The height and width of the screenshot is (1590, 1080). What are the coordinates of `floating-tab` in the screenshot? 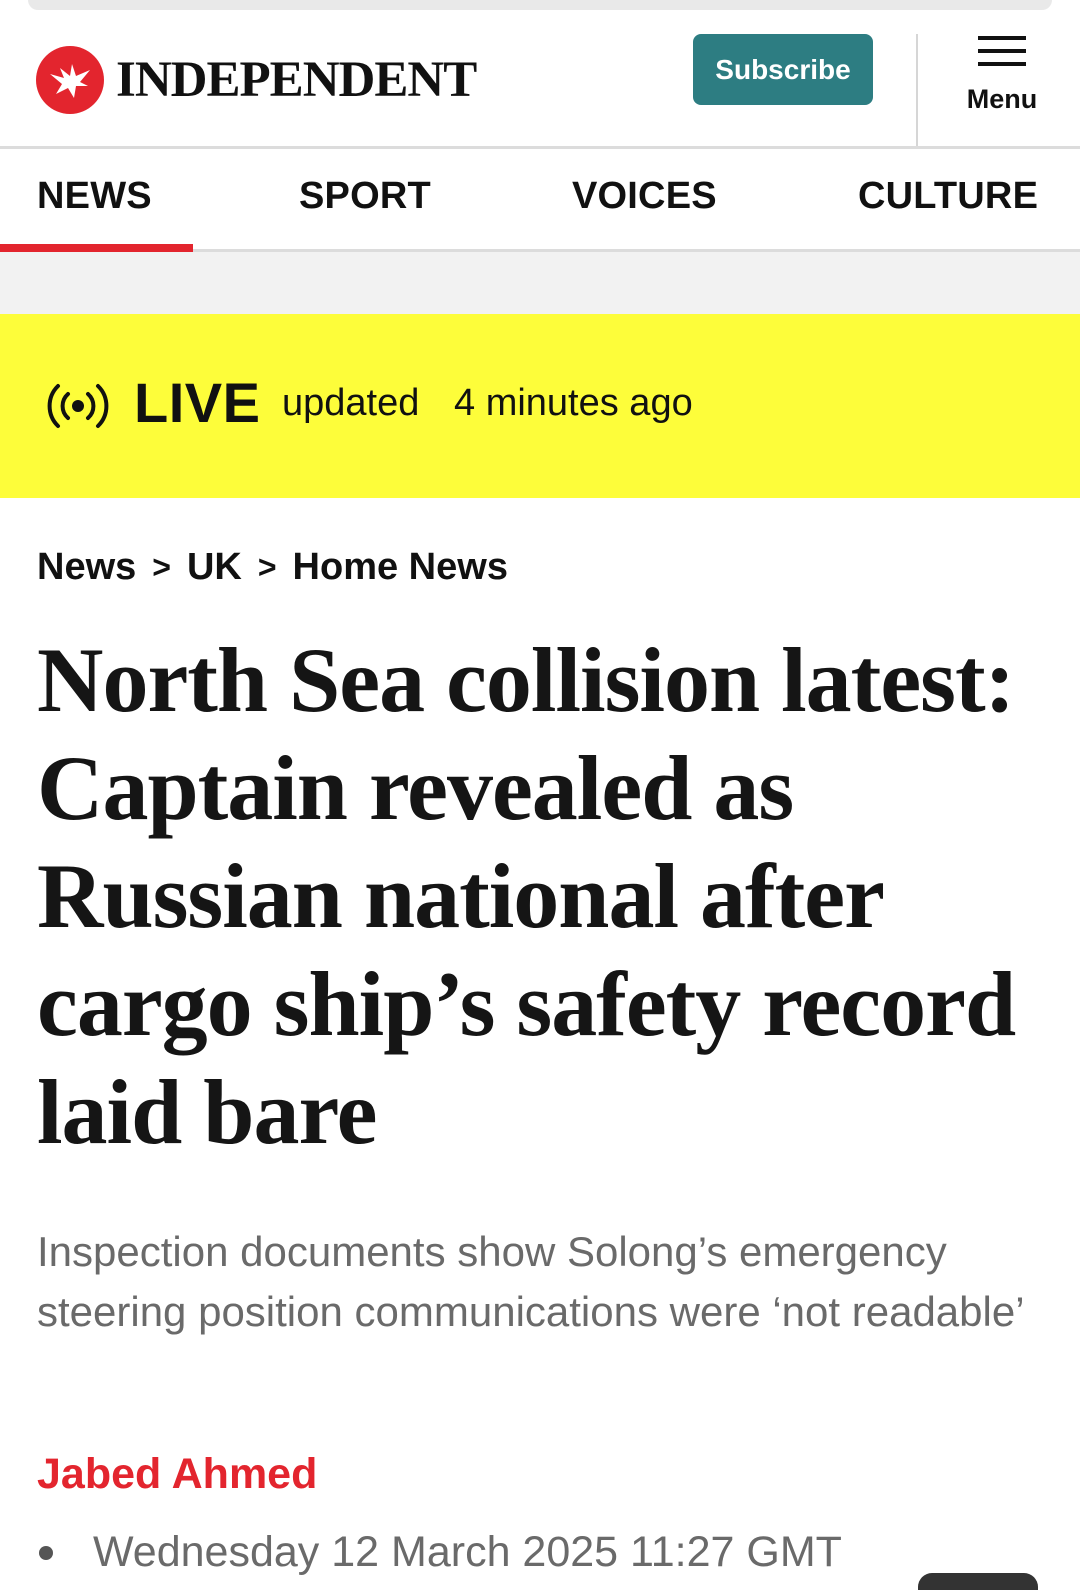 It's located at (978, 1581).